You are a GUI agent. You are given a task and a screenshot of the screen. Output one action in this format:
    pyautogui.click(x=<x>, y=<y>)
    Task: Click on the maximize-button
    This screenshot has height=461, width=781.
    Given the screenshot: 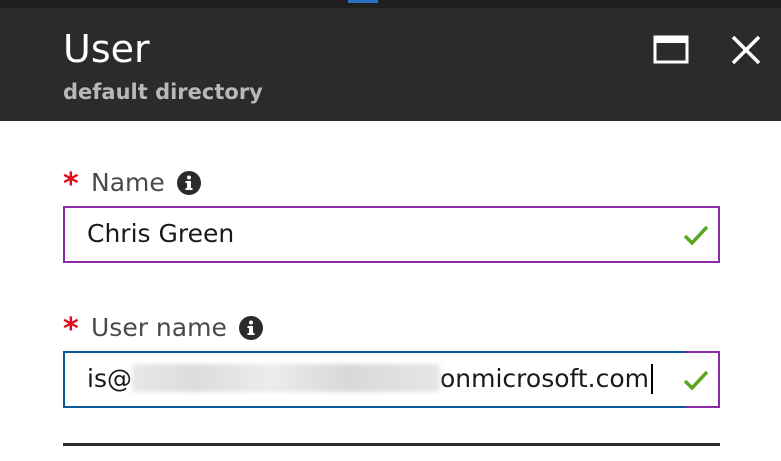 What is the action you would take?
    pyautogui.click(x=671, y=50)
    